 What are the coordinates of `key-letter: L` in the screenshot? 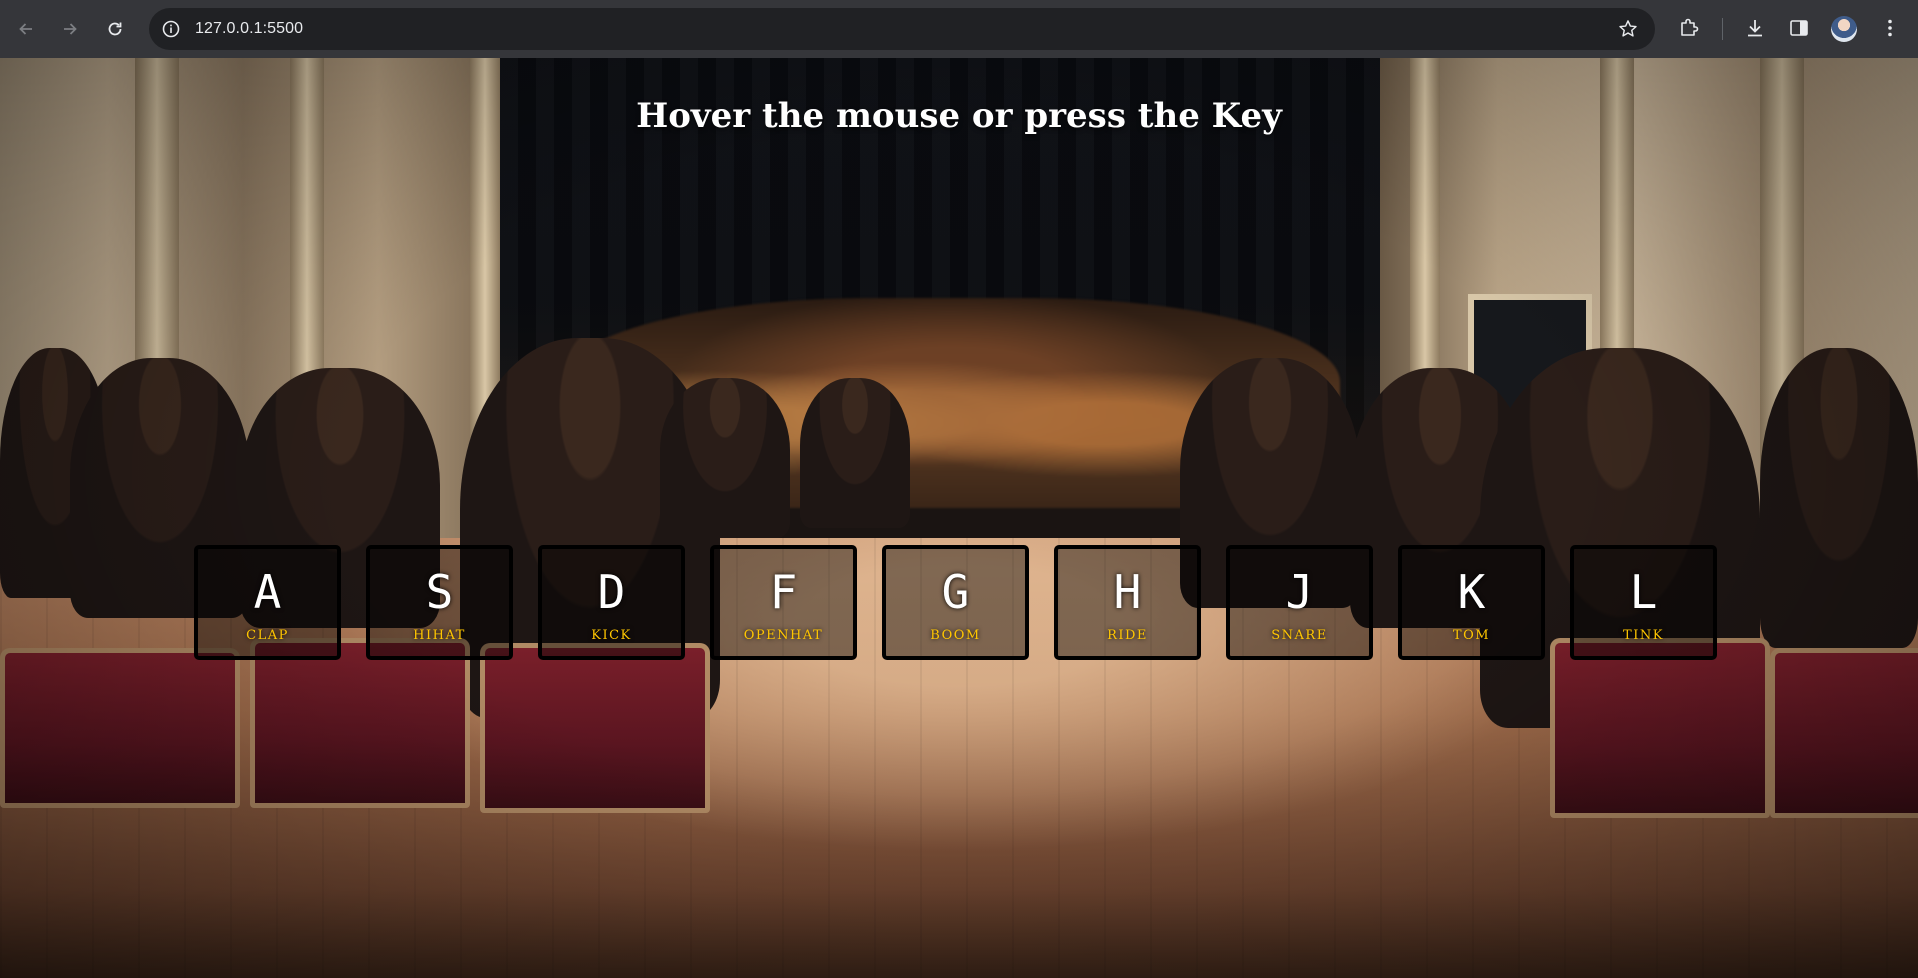 It's located at (1643, 591).